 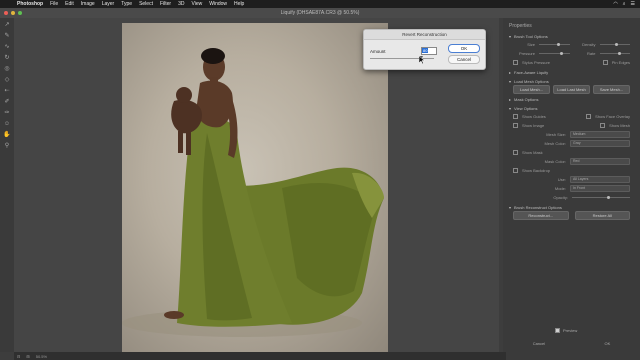 I want to click on search-icon: ⌕, so click(x=624, y=4).